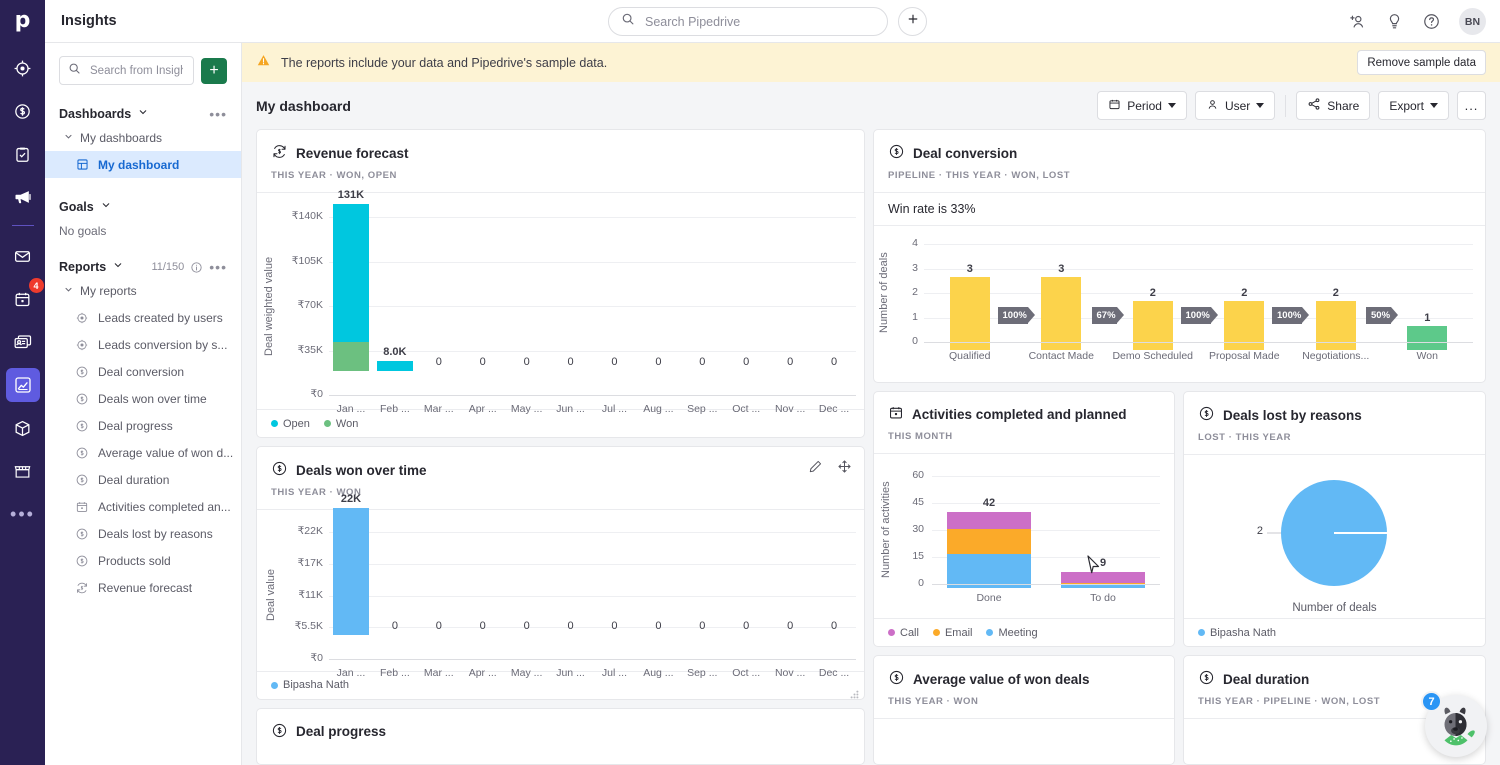  I want to click on gridline, so click(592, 306).